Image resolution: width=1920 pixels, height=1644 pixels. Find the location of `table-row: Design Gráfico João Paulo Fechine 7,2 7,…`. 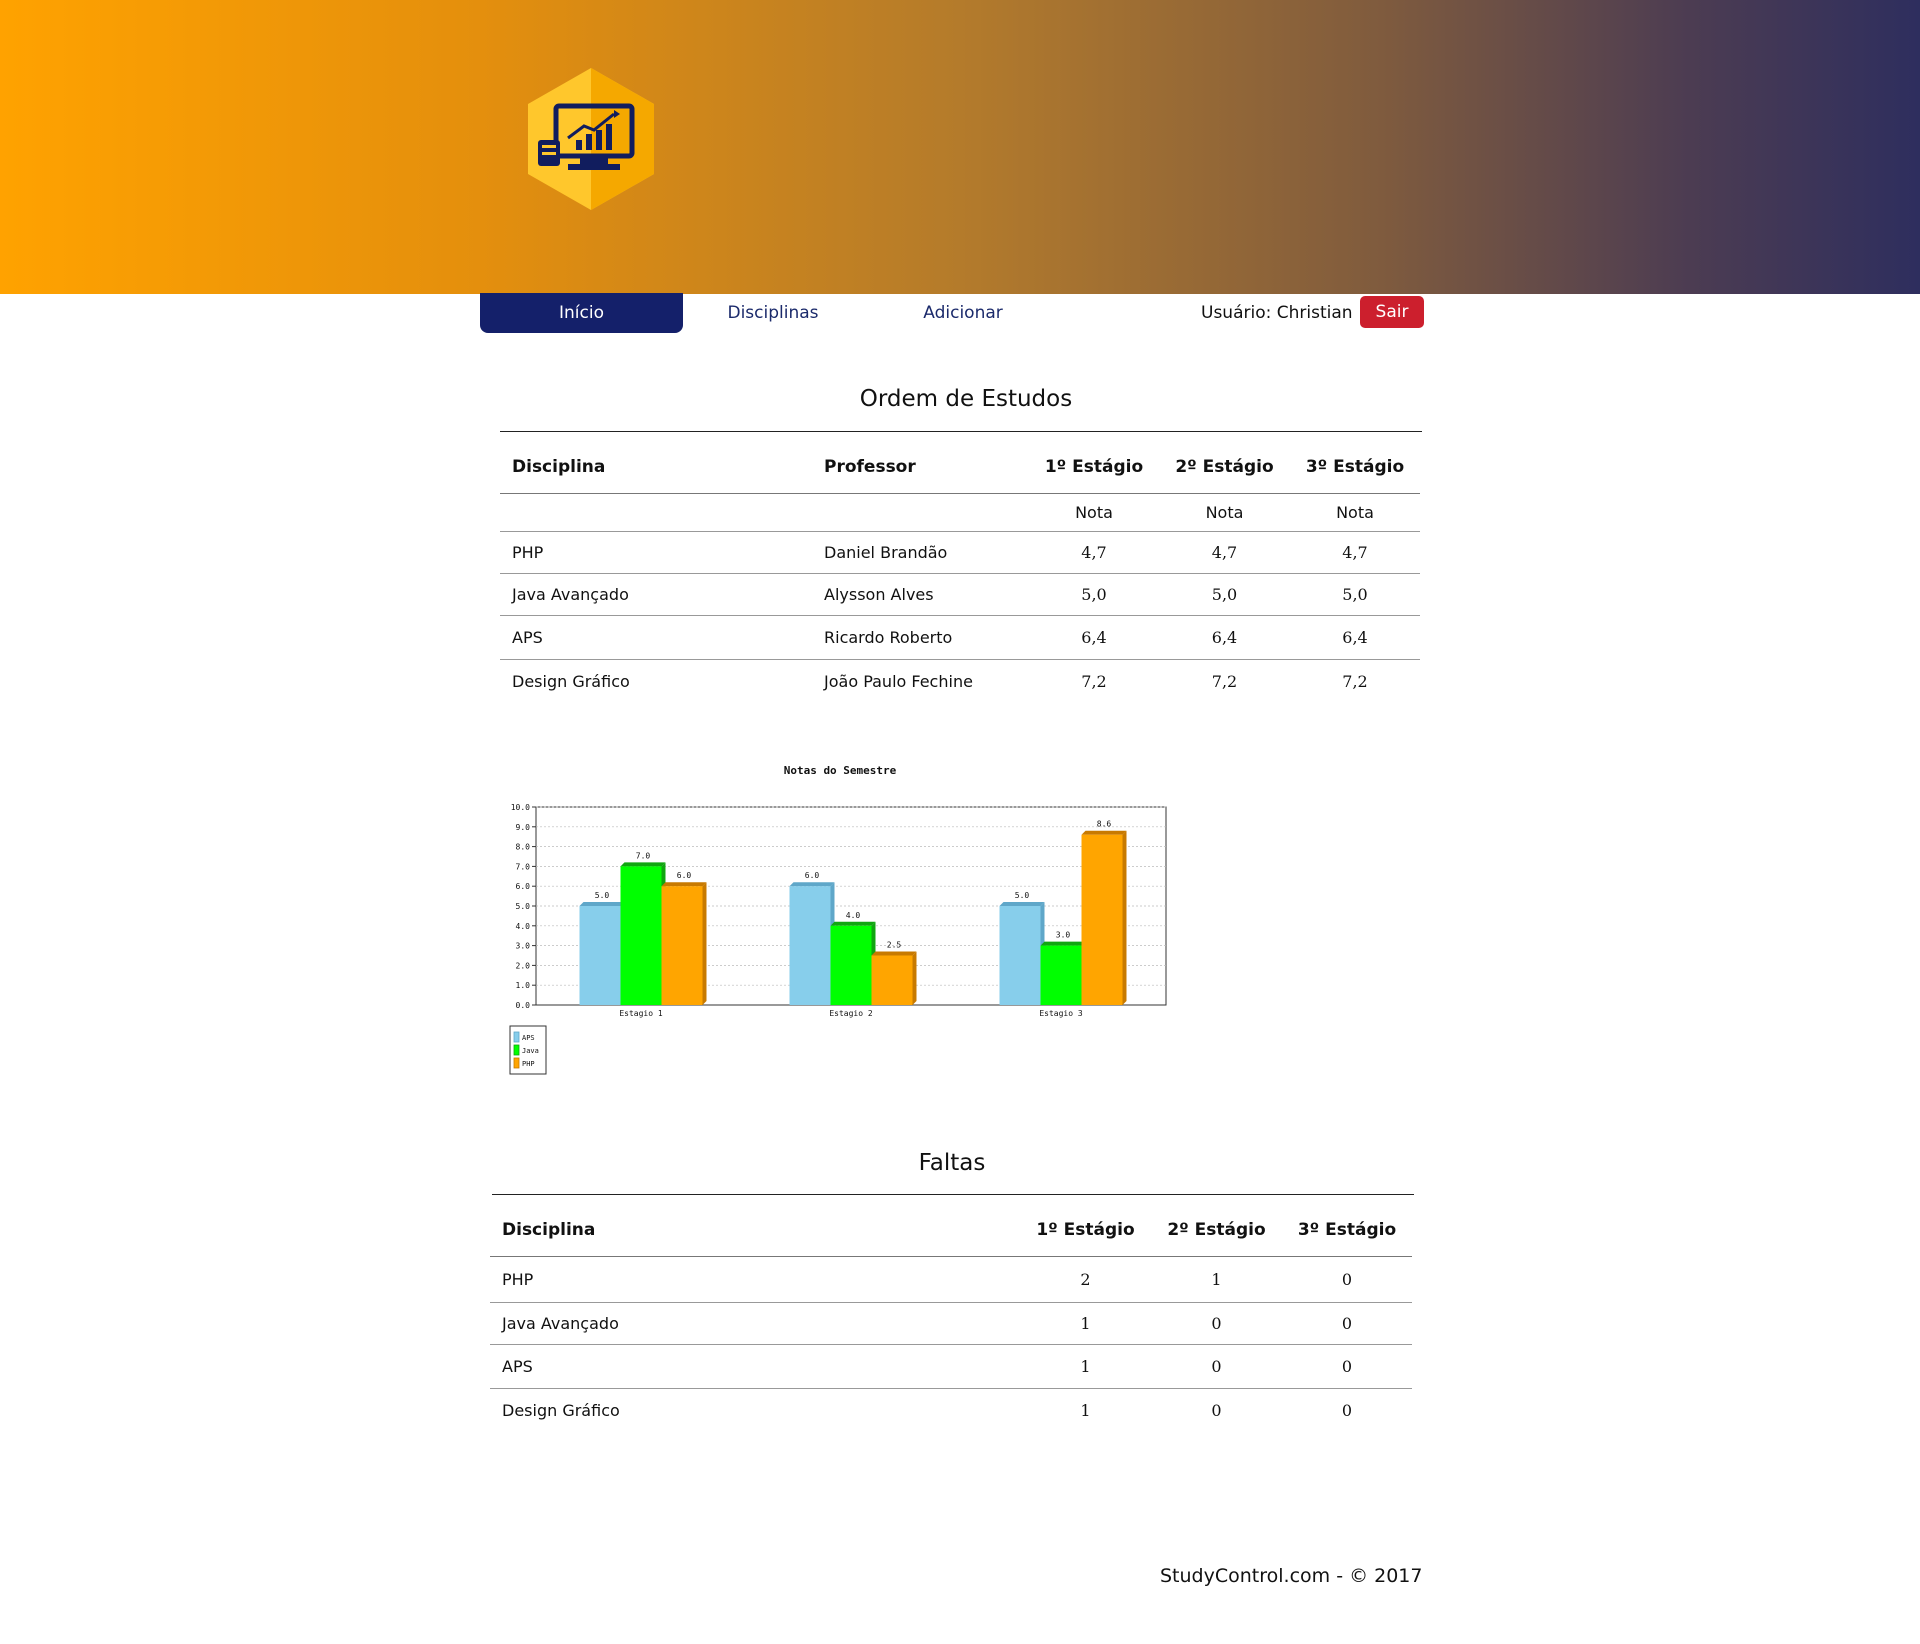

table-row: Design Gráfico João Paulo Fechine 7,2 7,… is located at coordinates (960, 682).